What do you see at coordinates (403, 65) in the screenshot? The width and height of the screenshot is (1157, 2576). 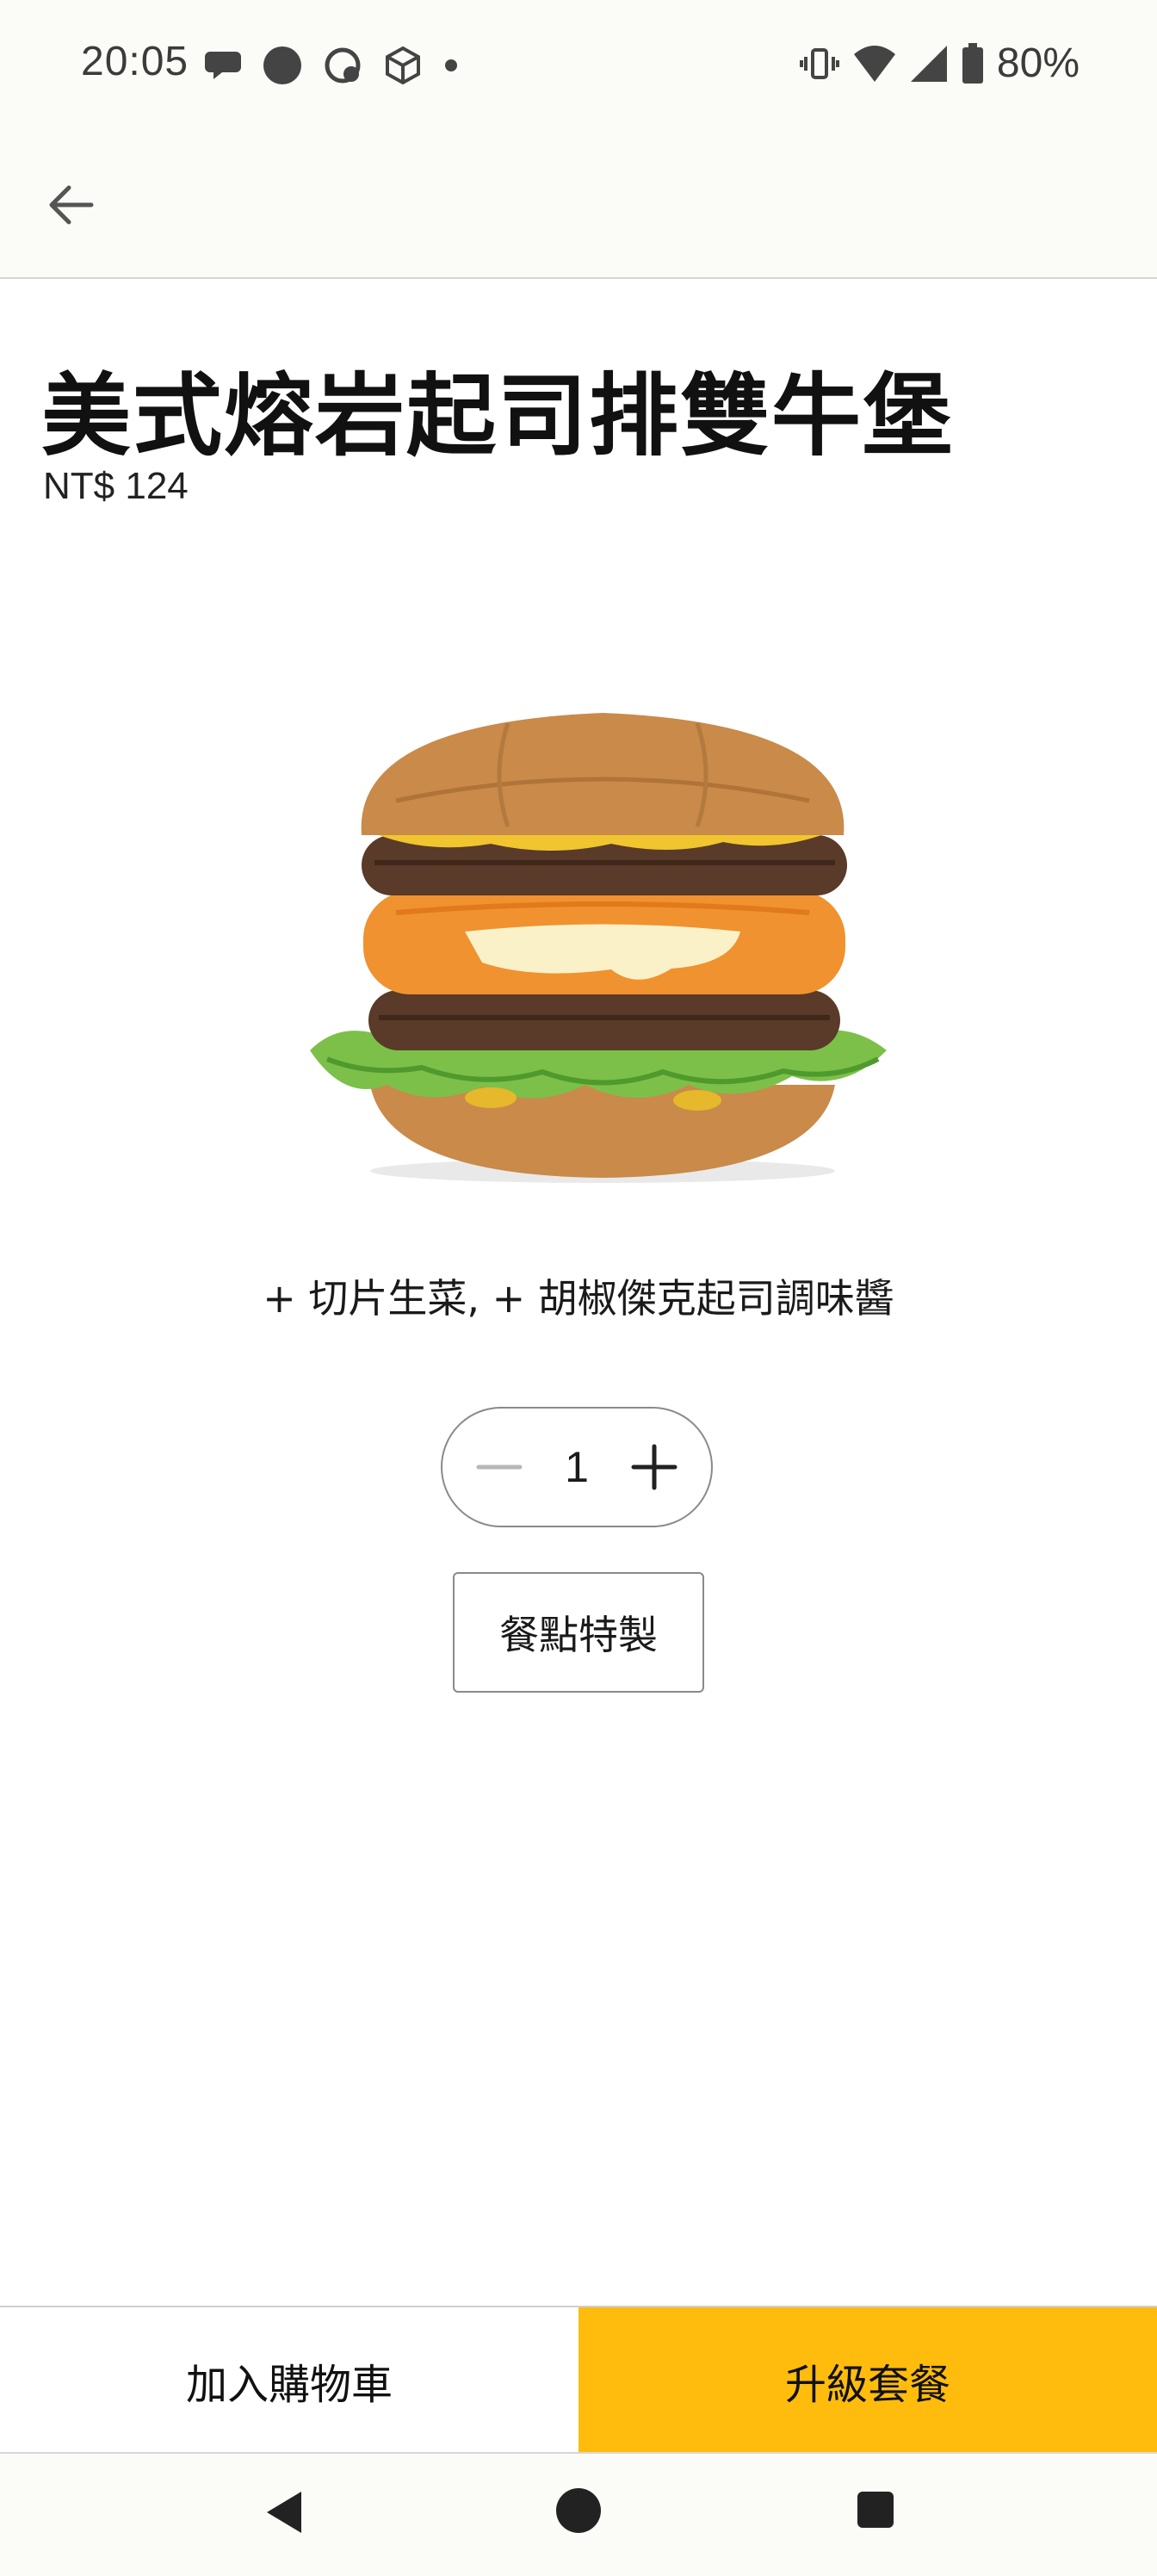 I see `cube-icon` at bounding box center [403, 65].